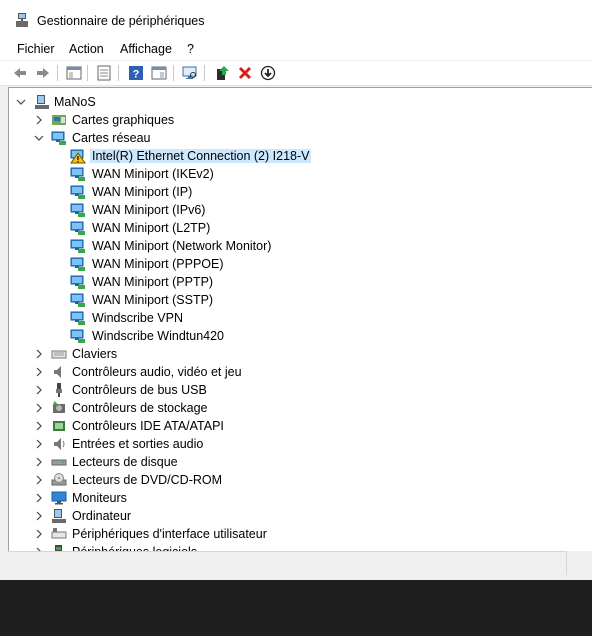 The height and width of the screenshot is (636, 592). Describe the element at coordinates (201, 156) in the screenshot. I see `device-label: Intel(R) Ethernet Connection (2) I218-V` at that location.